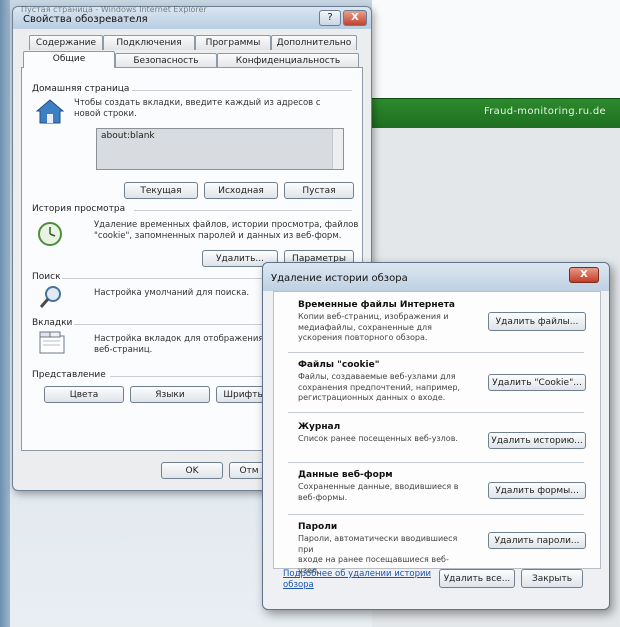 This screenshot has width=620, height=627. I want to click on search-section-title: Поиск, so click(46, 277).